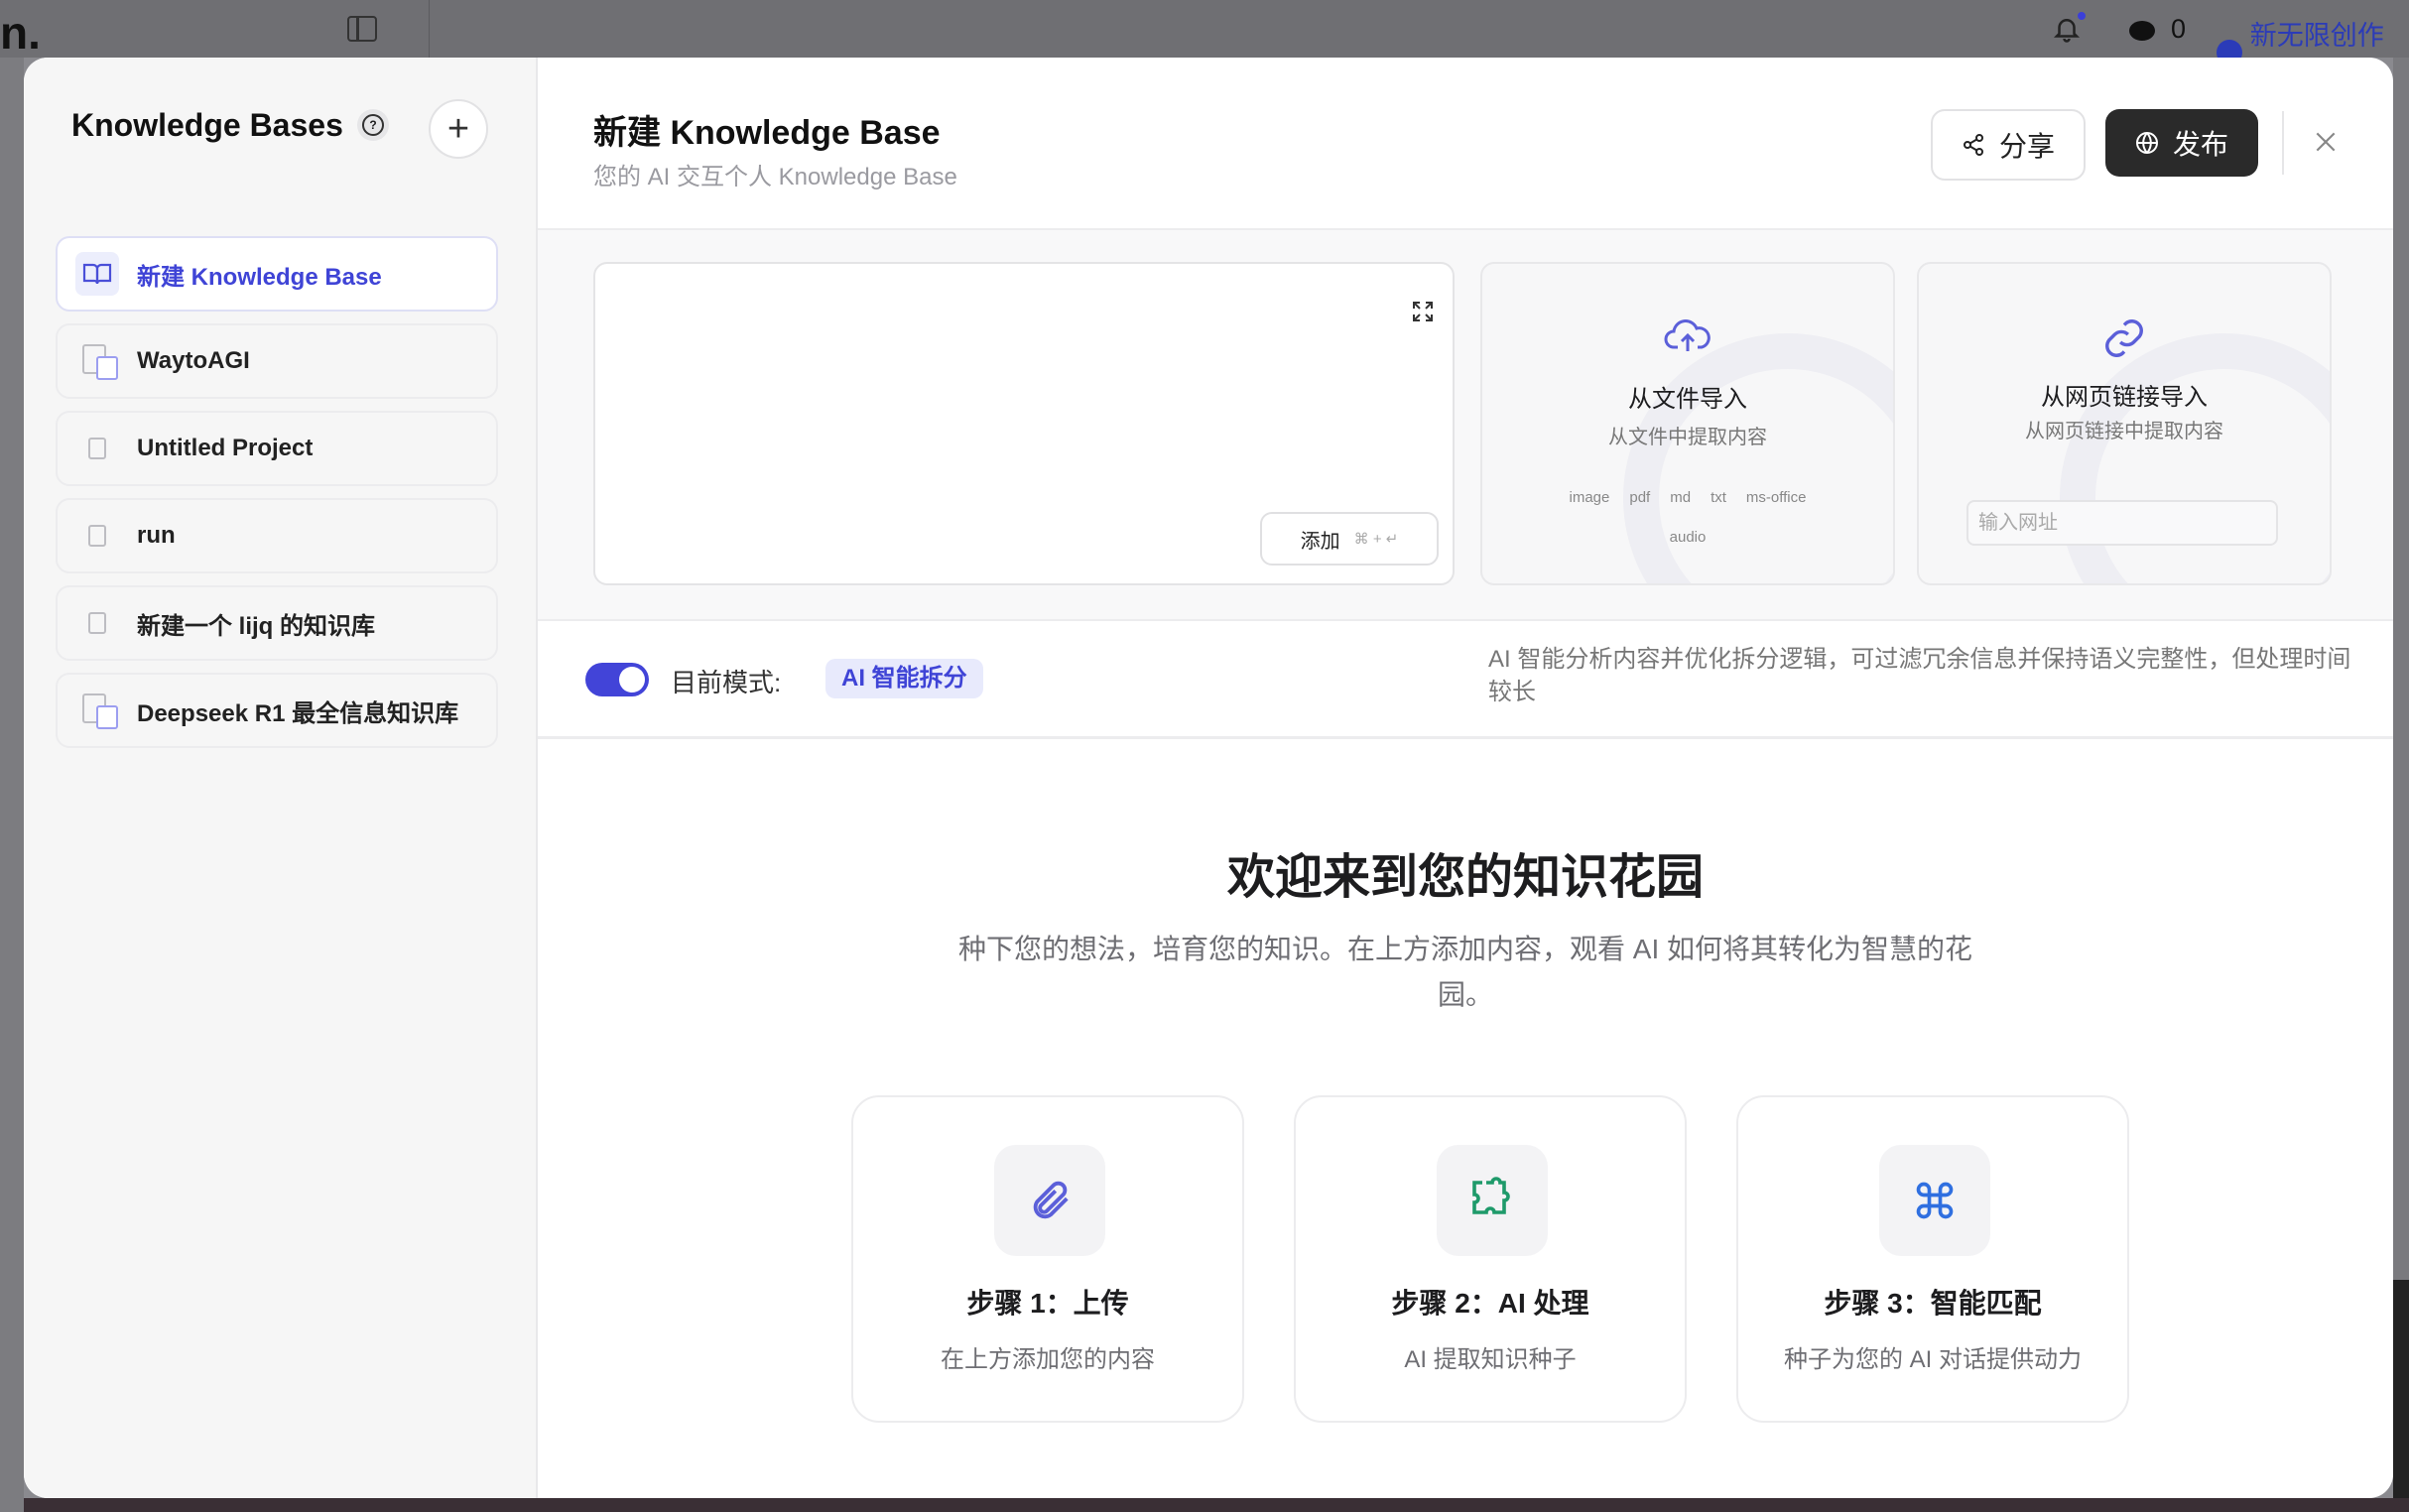 The width and height of the screenshot is (2409, 1512). Describe the element at coordinates (256, 626) in the screenshot. I see `sidebar-item-label: 新建一个 lijq 的知识库` at that location.